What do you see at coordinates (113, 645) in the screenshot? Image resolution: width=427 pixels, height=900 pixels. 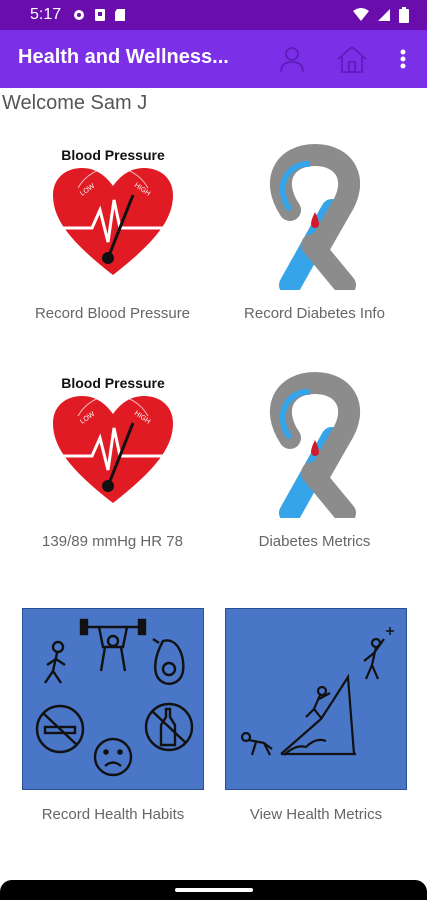 I see `weightlifting-icon` at bounding box center [113, 645].